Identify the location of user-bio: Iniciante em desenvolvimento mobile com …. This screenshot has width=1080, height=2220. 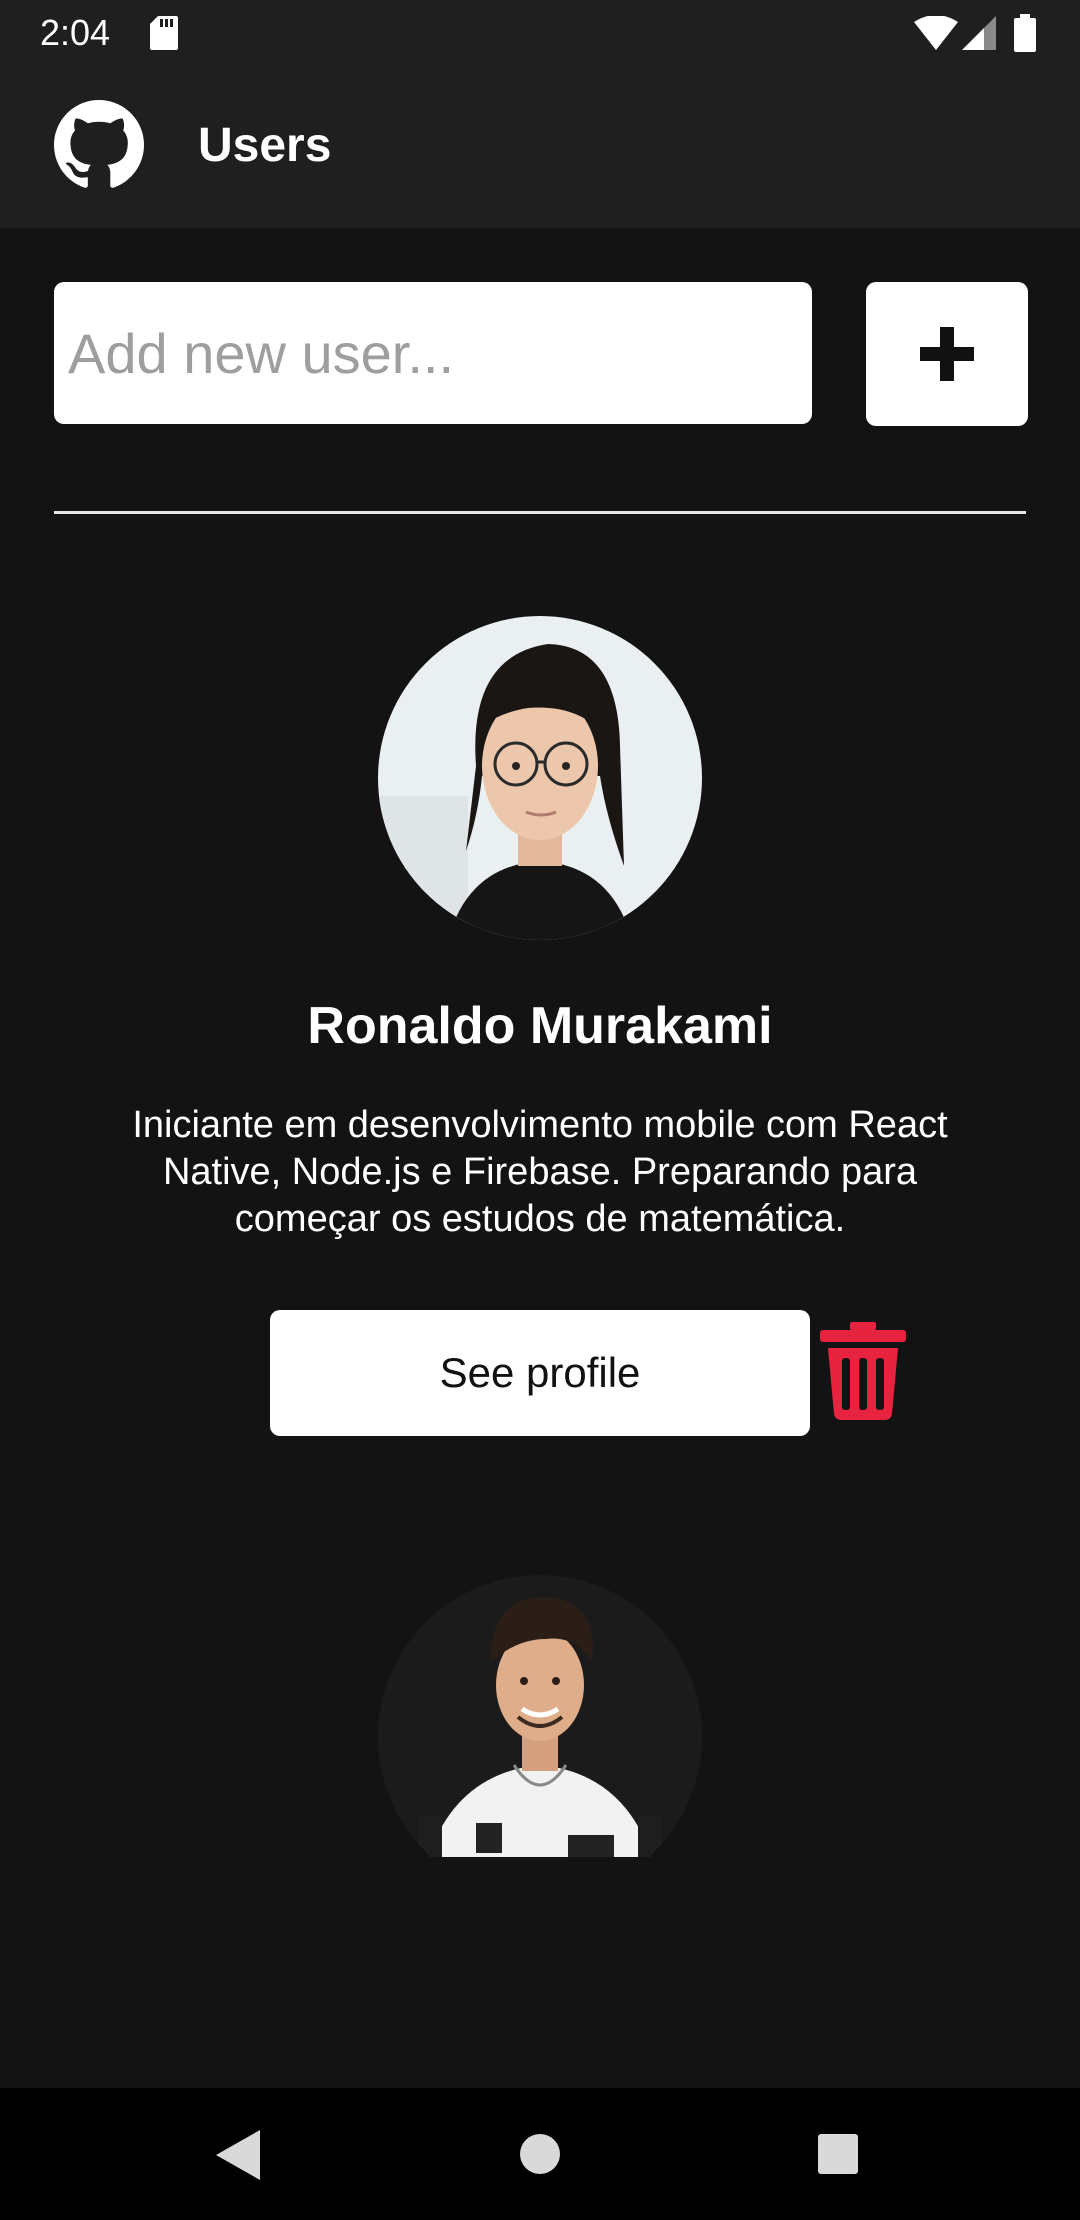
(540, 1172).